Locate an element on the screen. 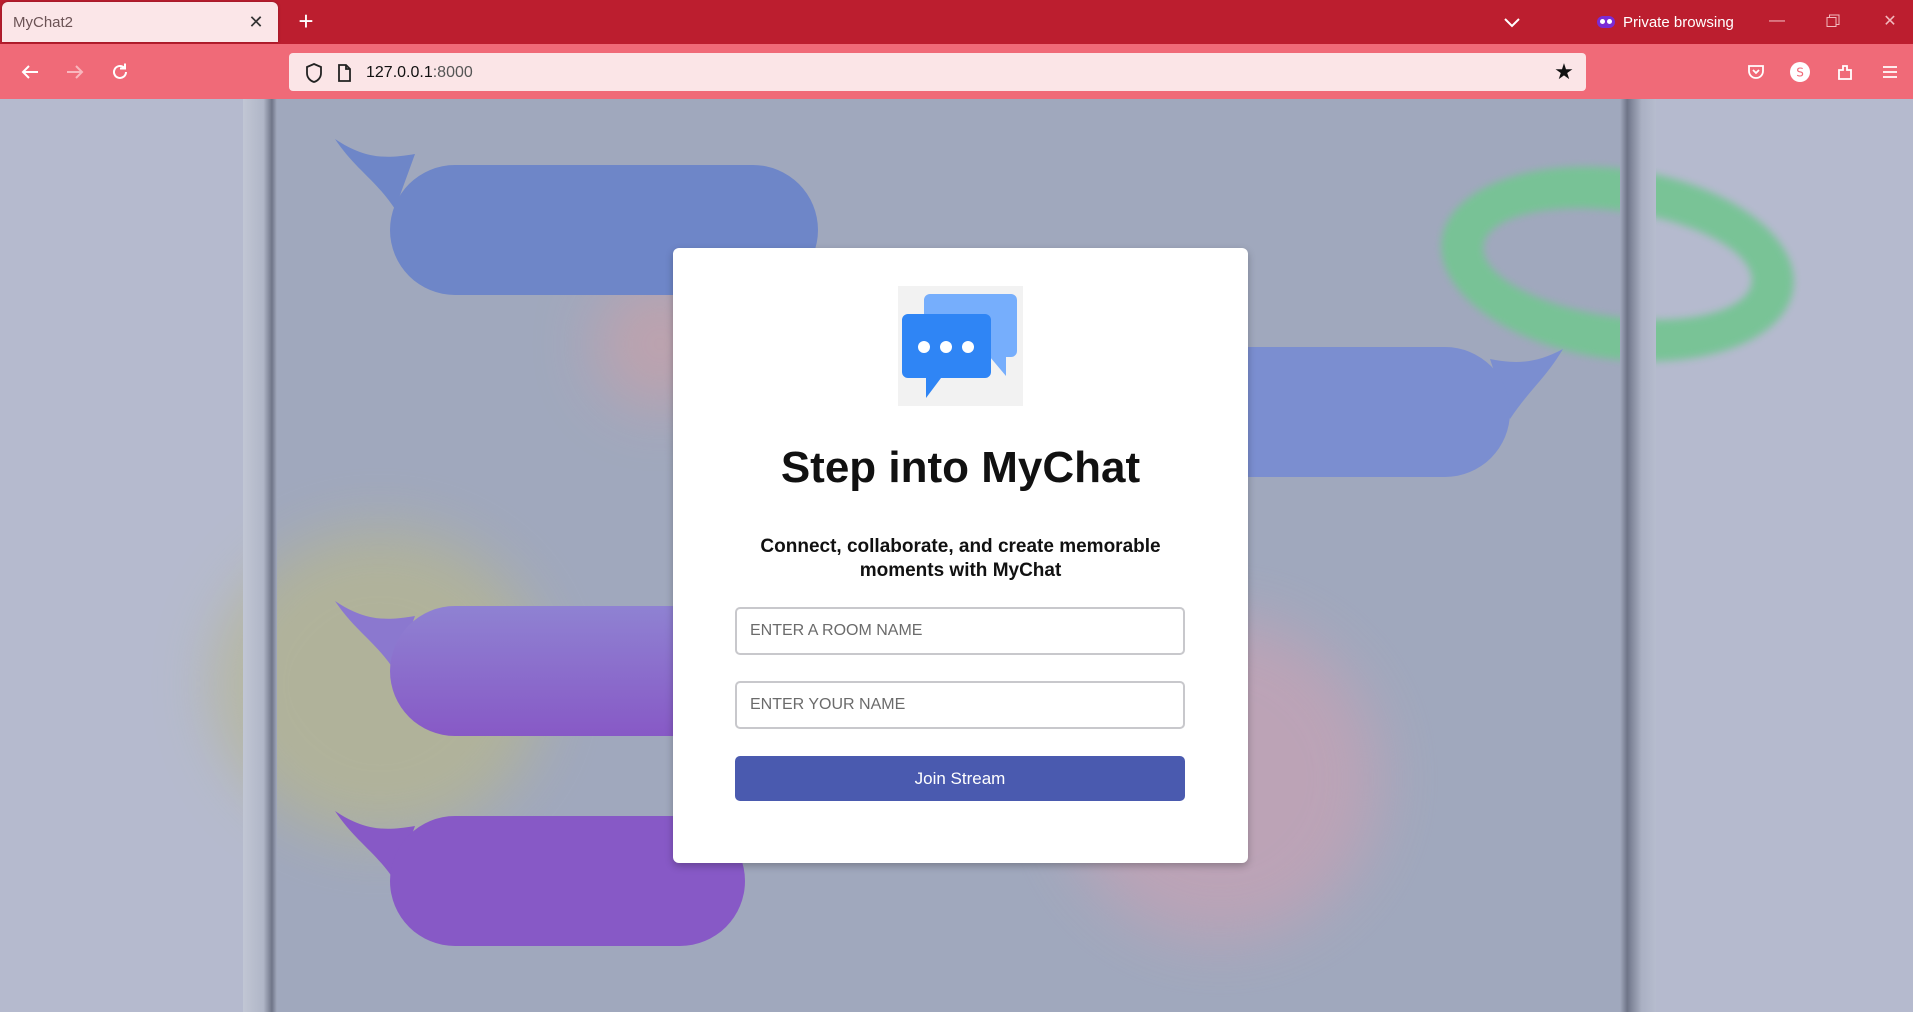  close-window-icon: ✕ is located at coordinates (1890, 21).